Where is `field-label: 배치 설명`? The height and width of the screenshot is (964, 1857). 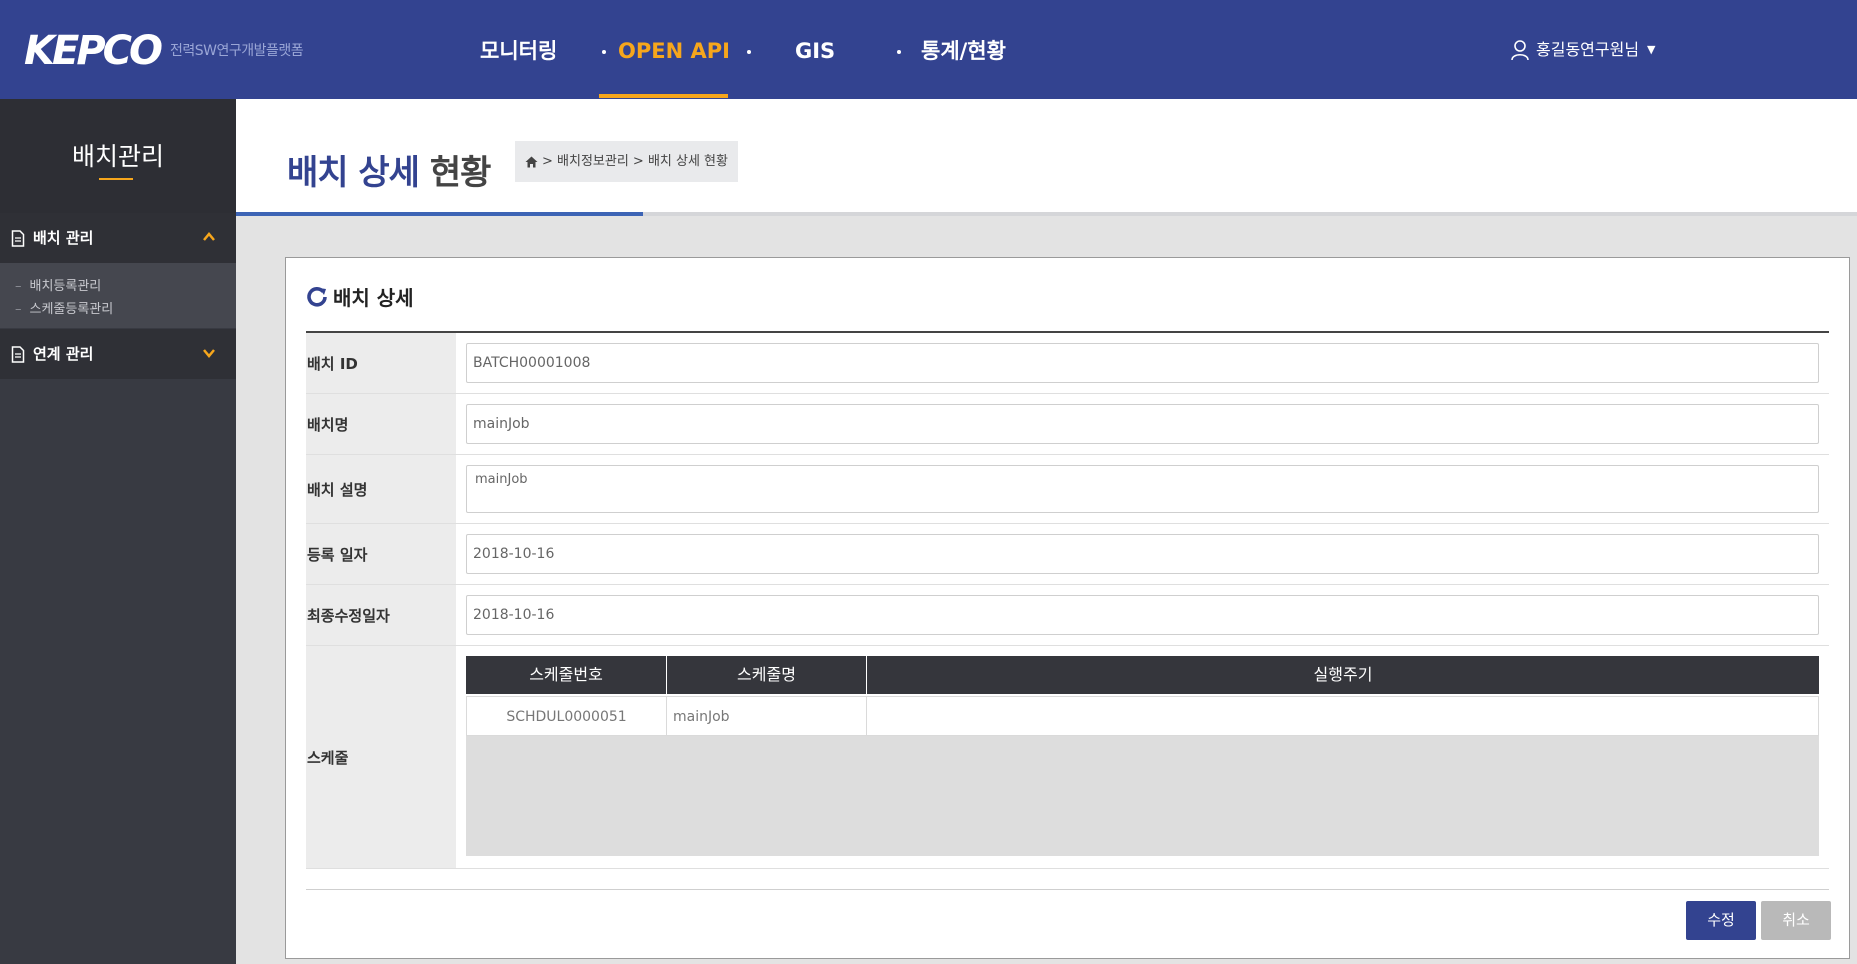 field-label: 배치 설명 is located at coordinates (381, 489).